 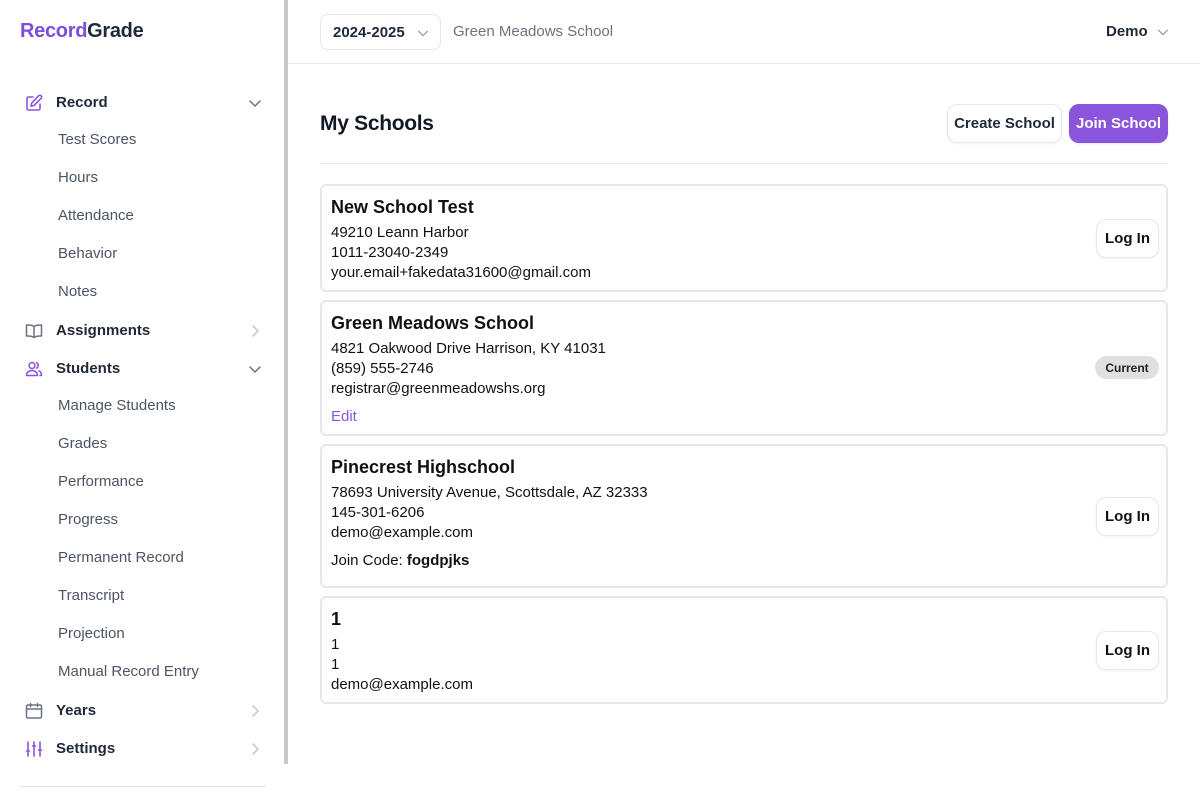 I want to click on school-phone: (859) 555-2746, so click(x=382, y=368).